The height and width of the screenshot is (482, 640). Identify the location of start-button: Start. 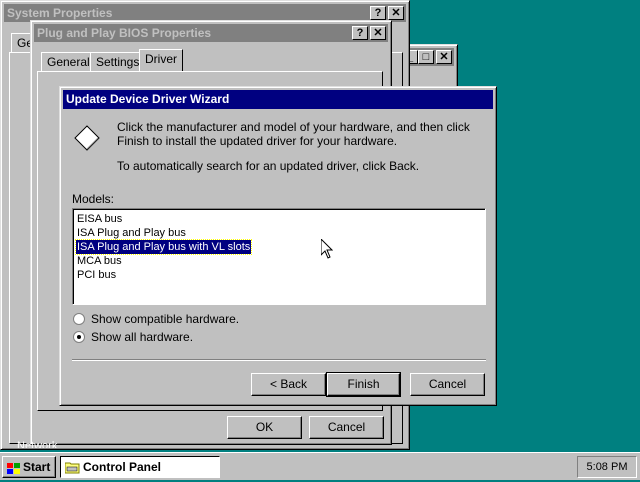
(29, 467).